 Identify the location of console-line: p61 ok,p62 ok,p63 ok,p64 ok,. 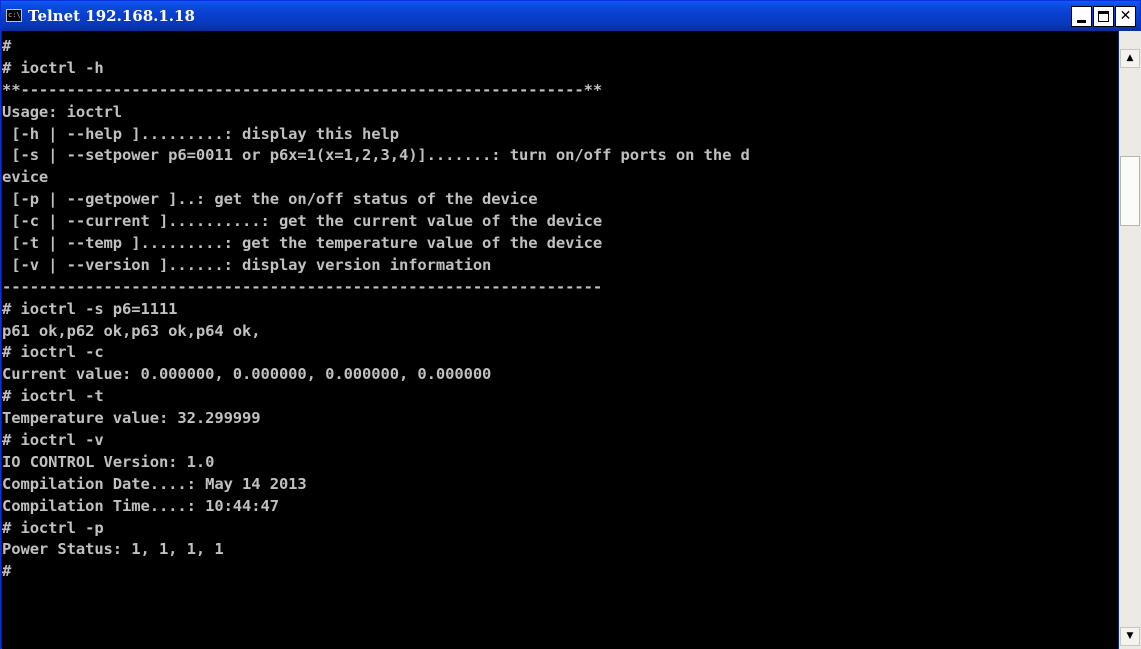
(131, 330).